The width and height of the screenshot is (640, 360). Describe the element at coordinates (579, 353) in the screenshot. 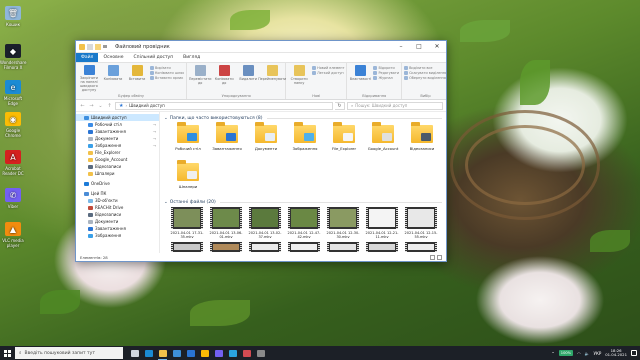

I see `wifi-icon: ◠` at that location.